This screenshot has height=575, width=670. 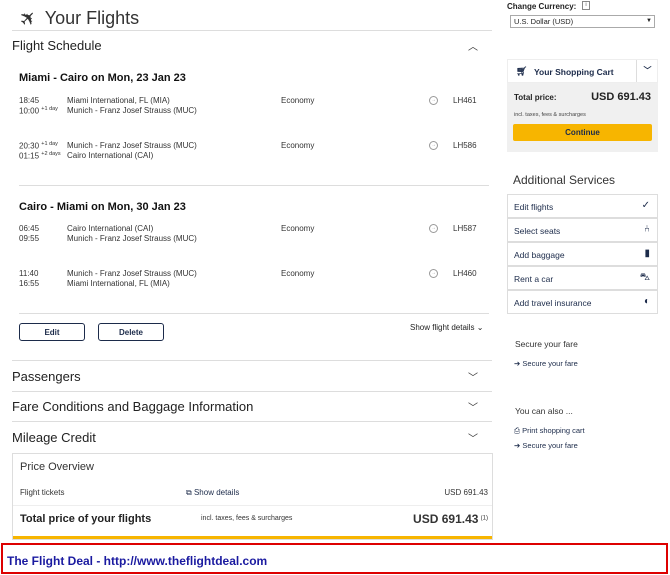 I want to click on car-icon: ⛍, so click(x=644, y=277).